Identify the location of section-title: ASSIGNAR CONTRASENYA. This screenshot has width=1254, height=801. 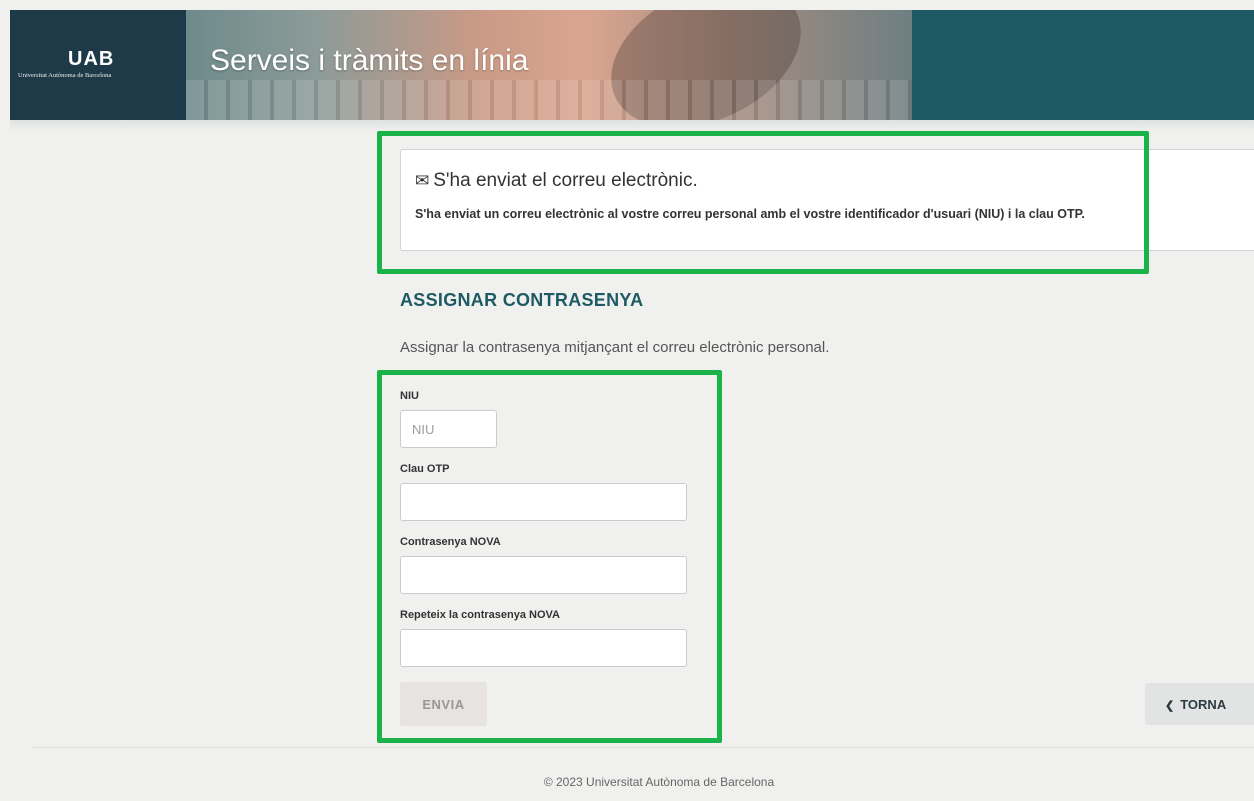
(522, 300).